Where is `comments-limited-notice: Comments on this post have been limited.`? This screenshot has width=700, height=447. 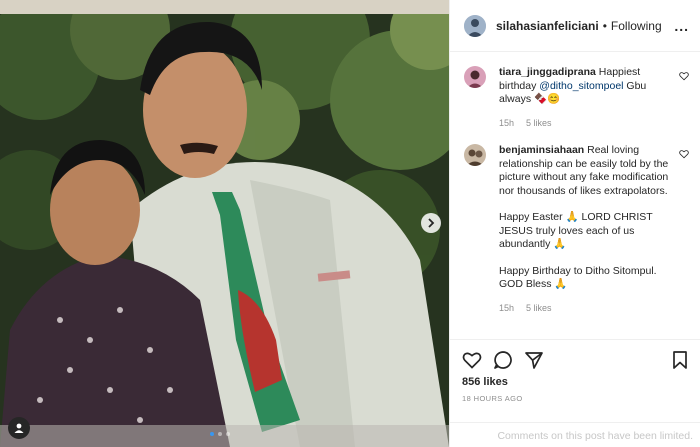
comments-limited-notice: Comments on this post have been limited. is located at coordinates (575, 434).